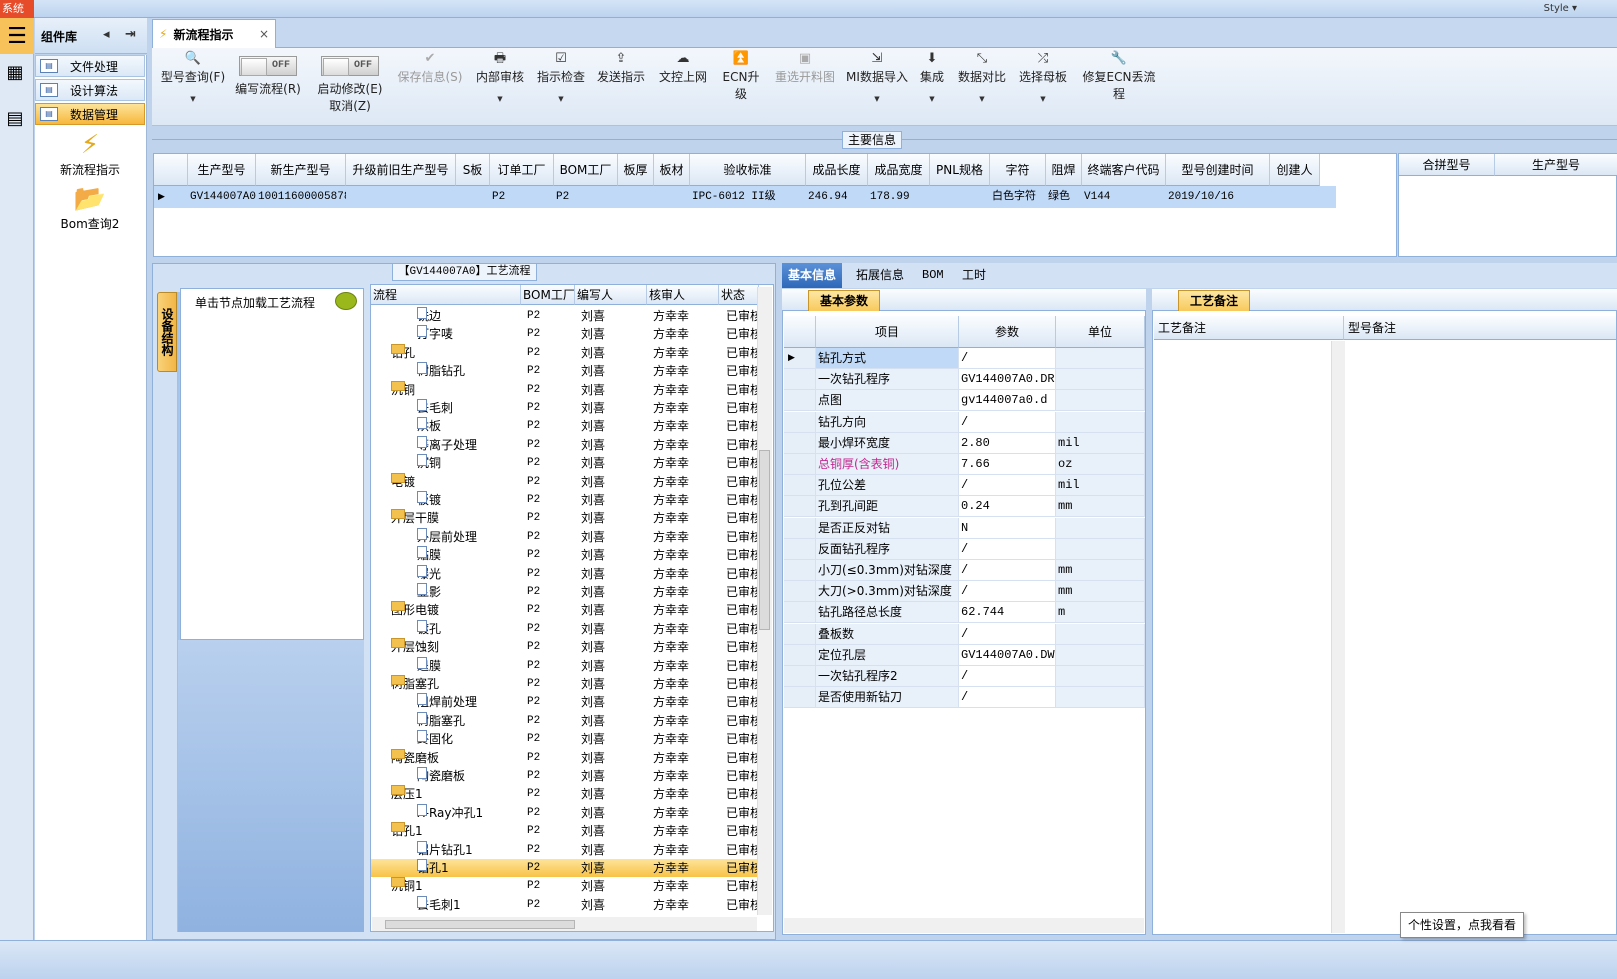 The image size is (1617, 979). What do you see at coordinates (611, 295) in the screenshot?
I see `column-header: 编写人` at bounding box center [611, 295].